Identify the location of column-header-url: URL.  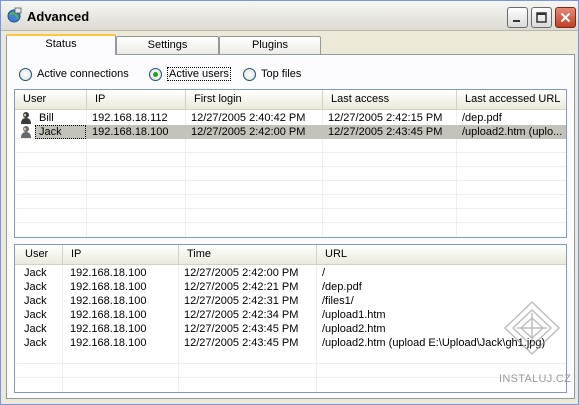
(441, 254).